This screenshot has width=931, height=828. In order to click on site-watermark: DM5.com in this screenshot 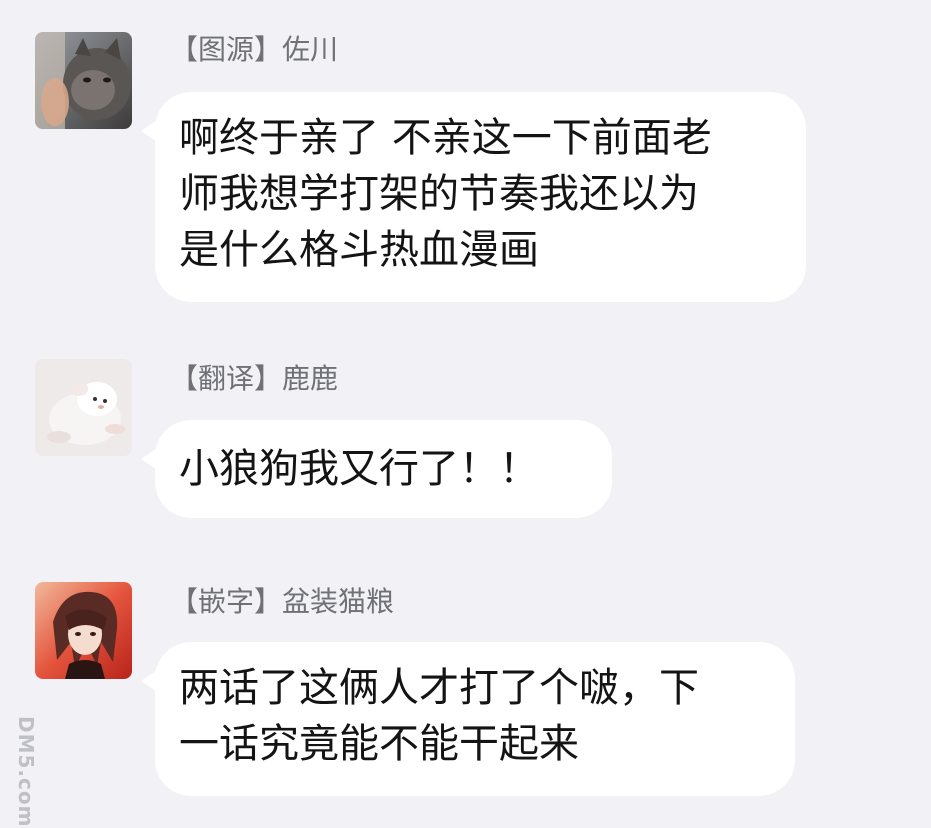, I will do `click(26, 772)`.